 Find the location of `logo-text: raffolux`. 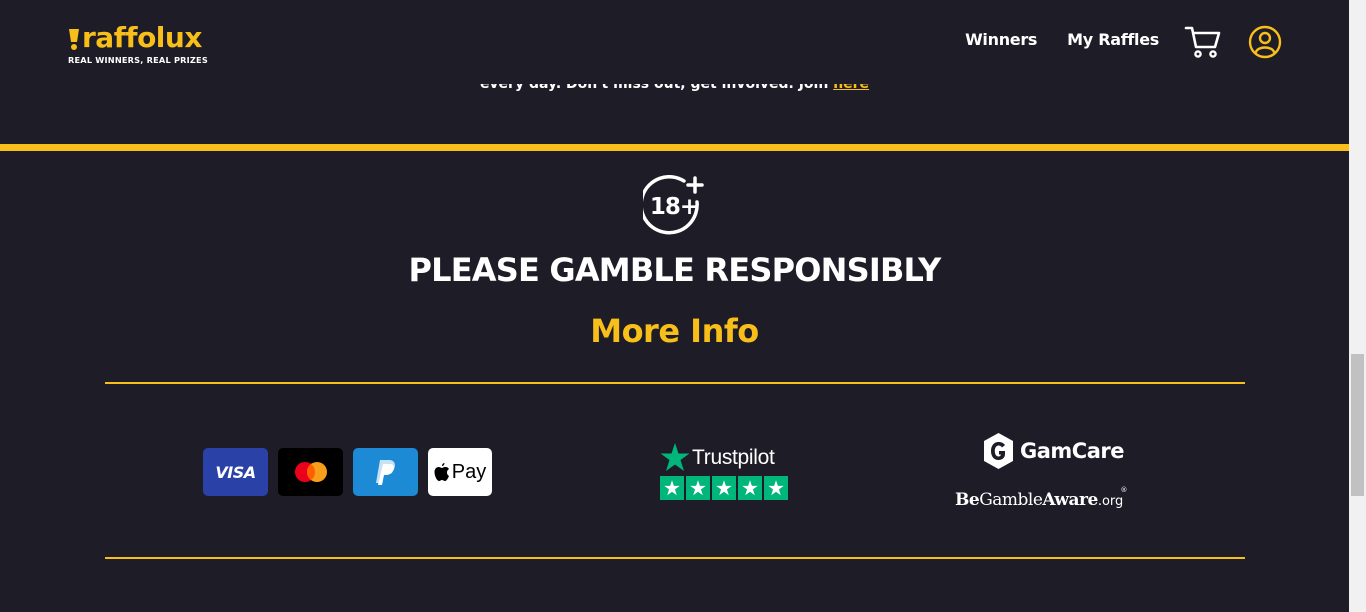

logo-text: raffolux is located at coordinates (142, 37).